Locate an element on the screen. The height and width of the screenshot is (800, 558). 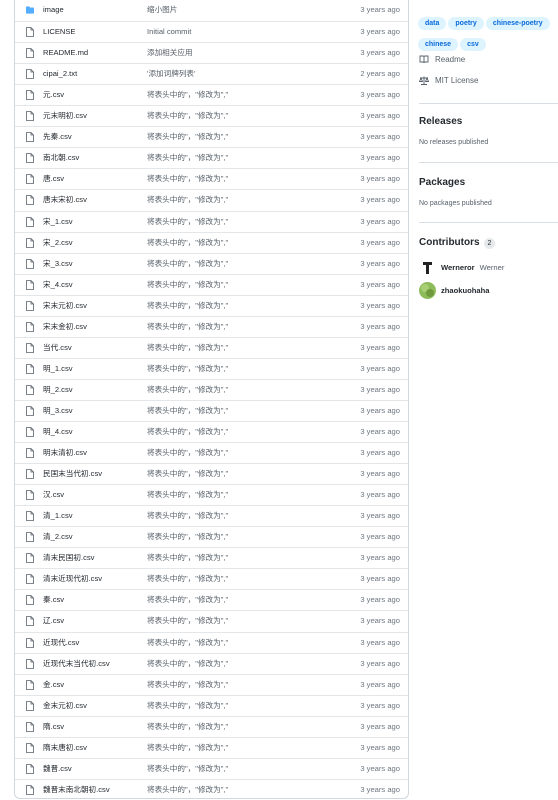
file-name-link: 明末清初.csv is located at coordinates (65, 453).